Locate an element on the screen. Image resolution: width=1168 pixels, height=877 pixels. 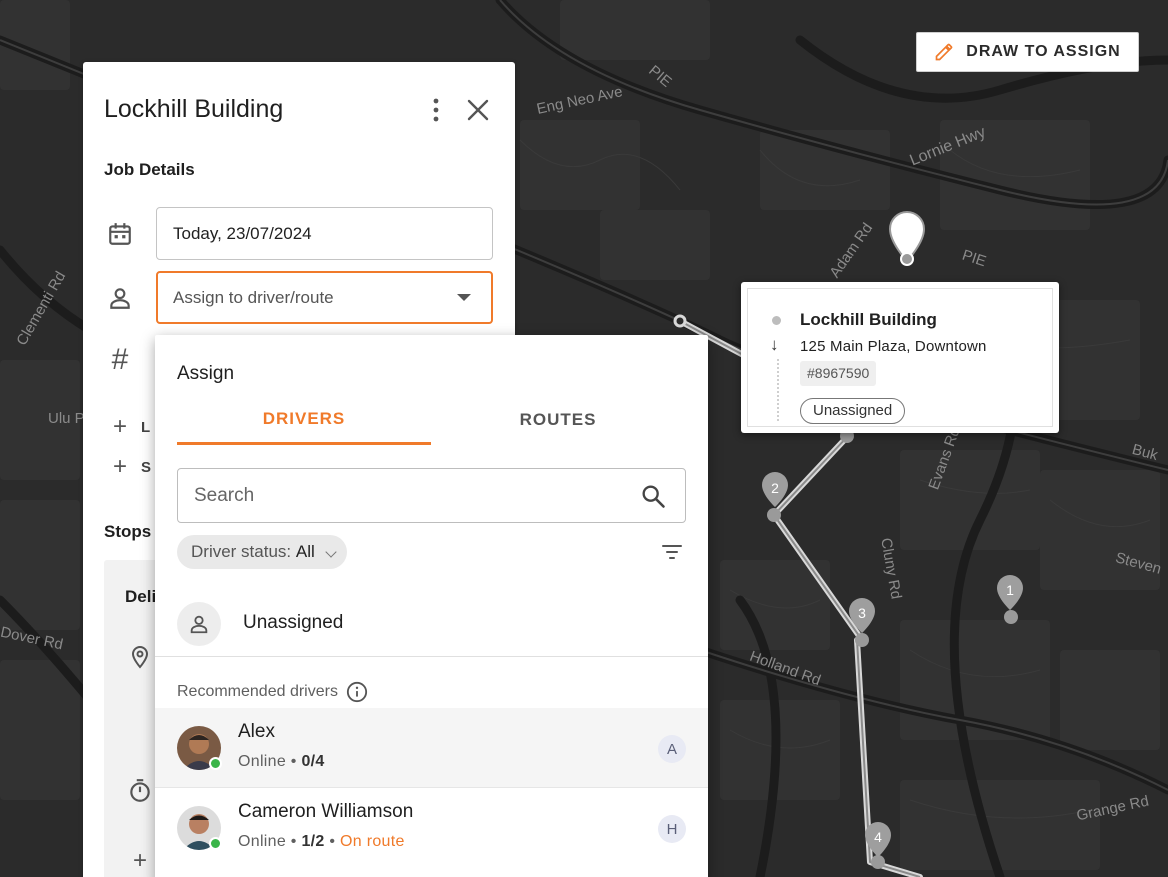
pickup-dot is located at coordinates (776, 320).